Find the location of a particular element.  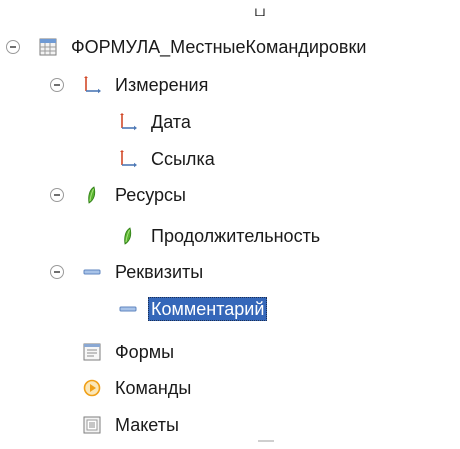

tree-node-label: Ссылка is located at coordinates (183, 159).